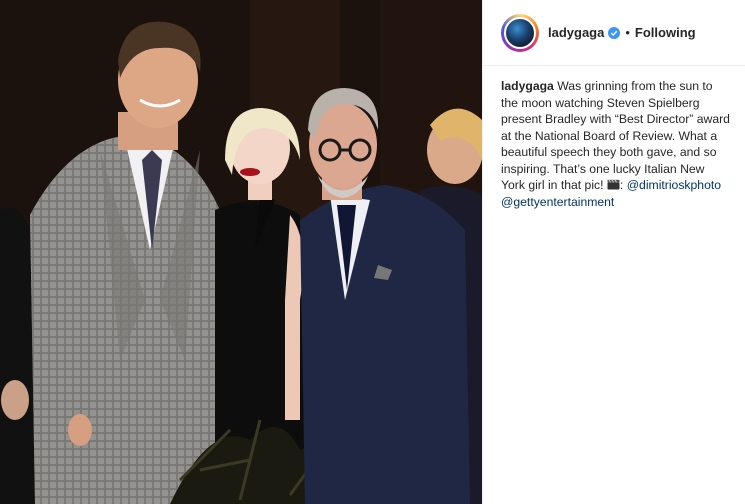 The image size is (745, 504). I want to click on caption-username-link: ladygaga, so click(527, 86).